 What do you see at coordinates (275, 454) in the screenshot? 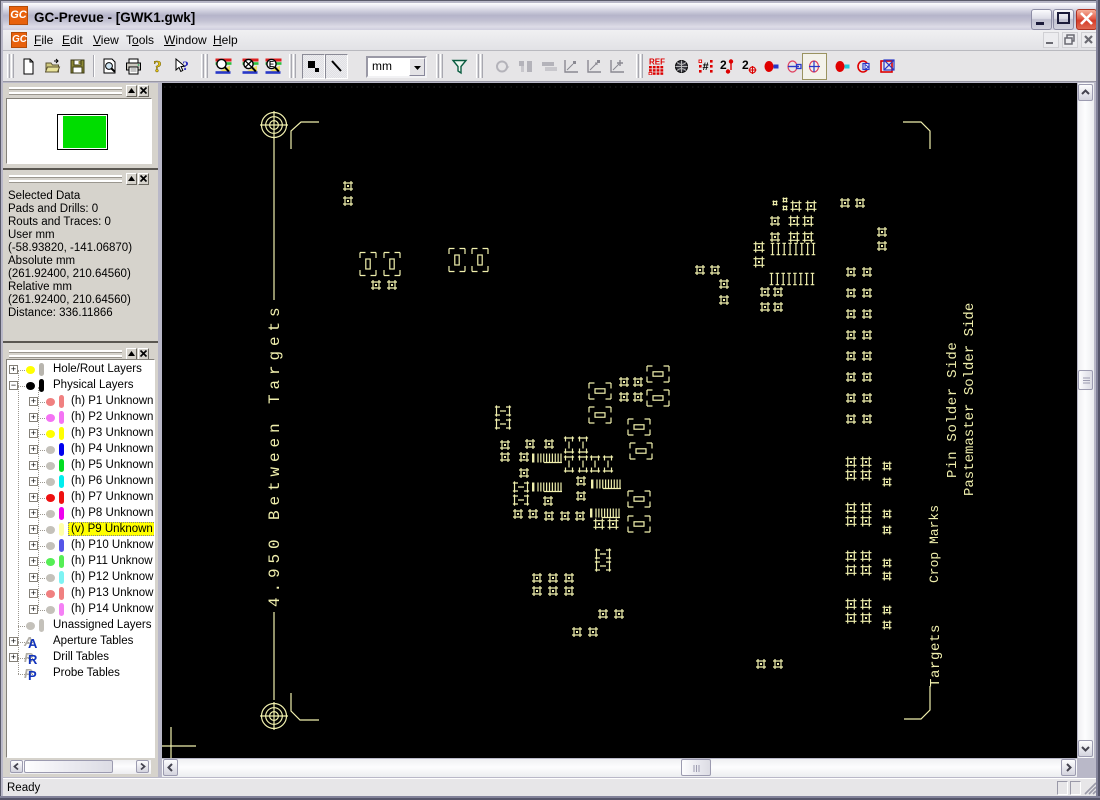
I see `svg-text: 4.950 Between Targets` at bounding box center [275, 454].